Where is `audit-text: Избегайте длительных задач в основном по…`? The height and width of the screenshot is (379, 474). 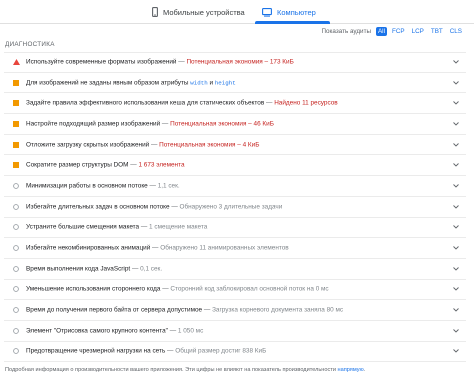
audit-text: Избегайте длительных задач в основном по… is located at coordinates (235, 206).